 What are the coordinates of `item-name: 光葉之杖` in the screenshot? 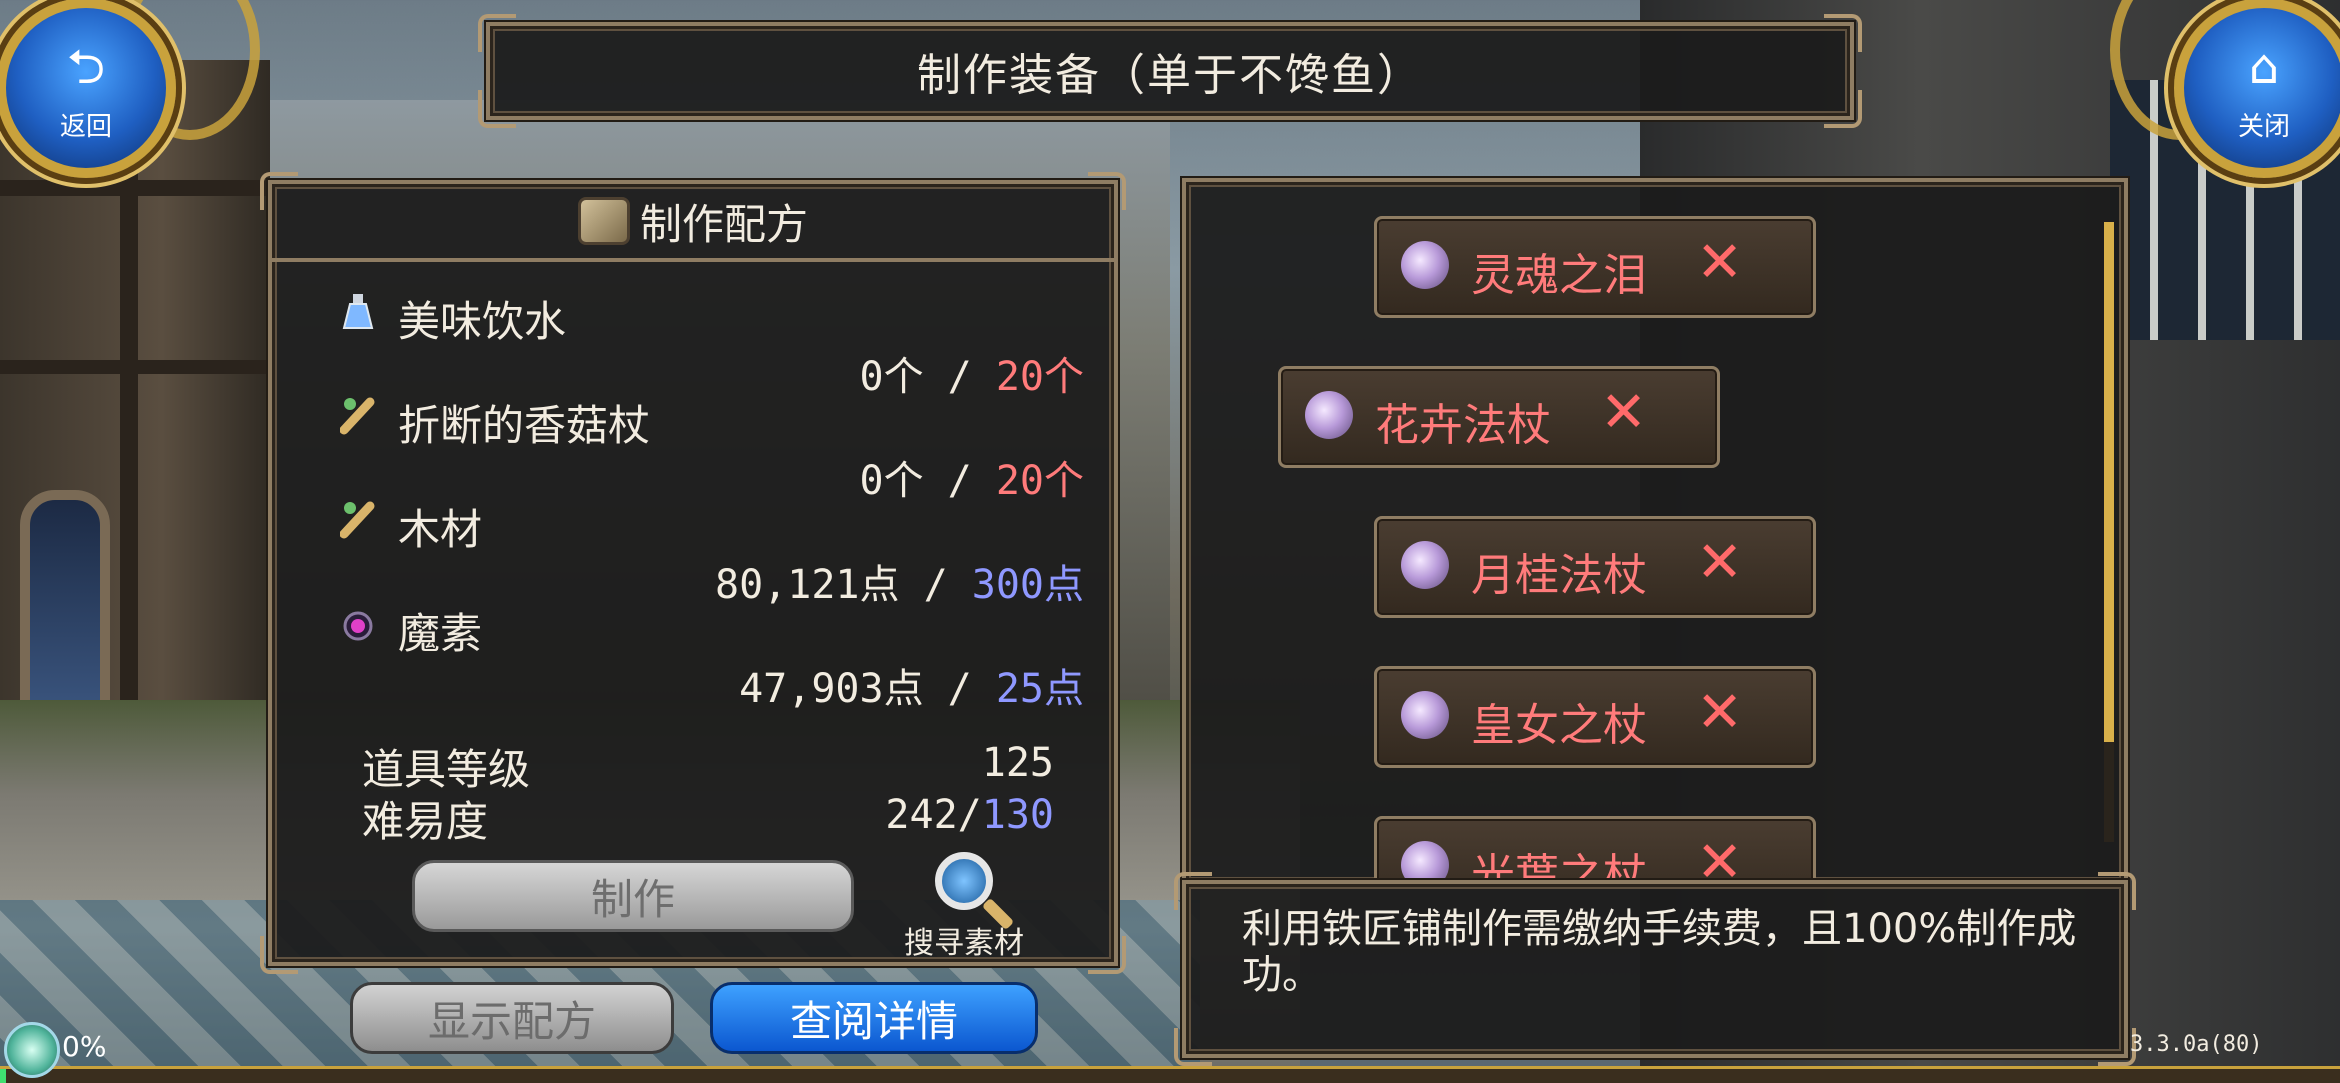 It's located at (1559, 868).